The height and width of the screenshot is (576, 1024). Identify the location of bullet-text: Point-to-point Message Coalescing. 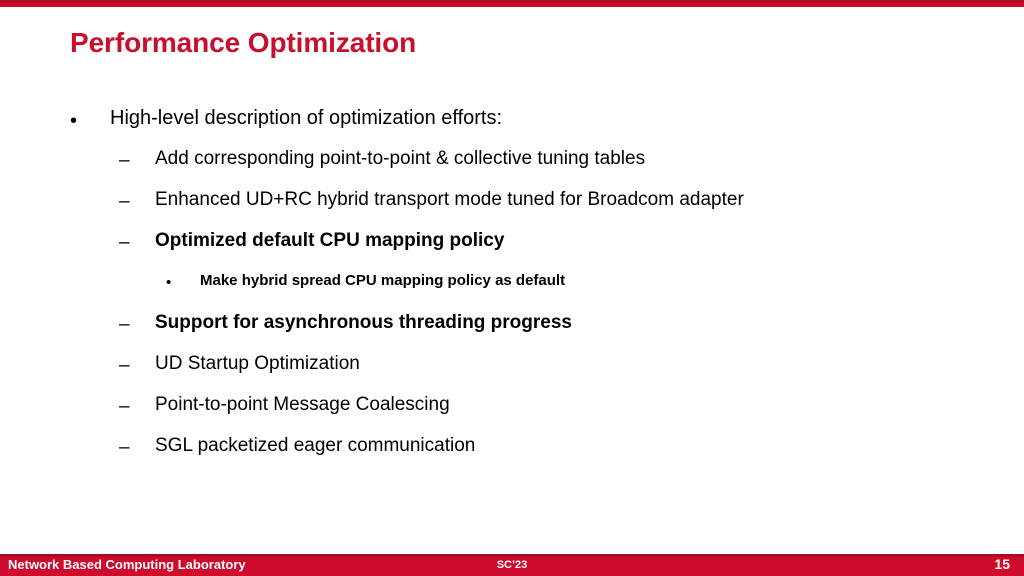
(302, 404).